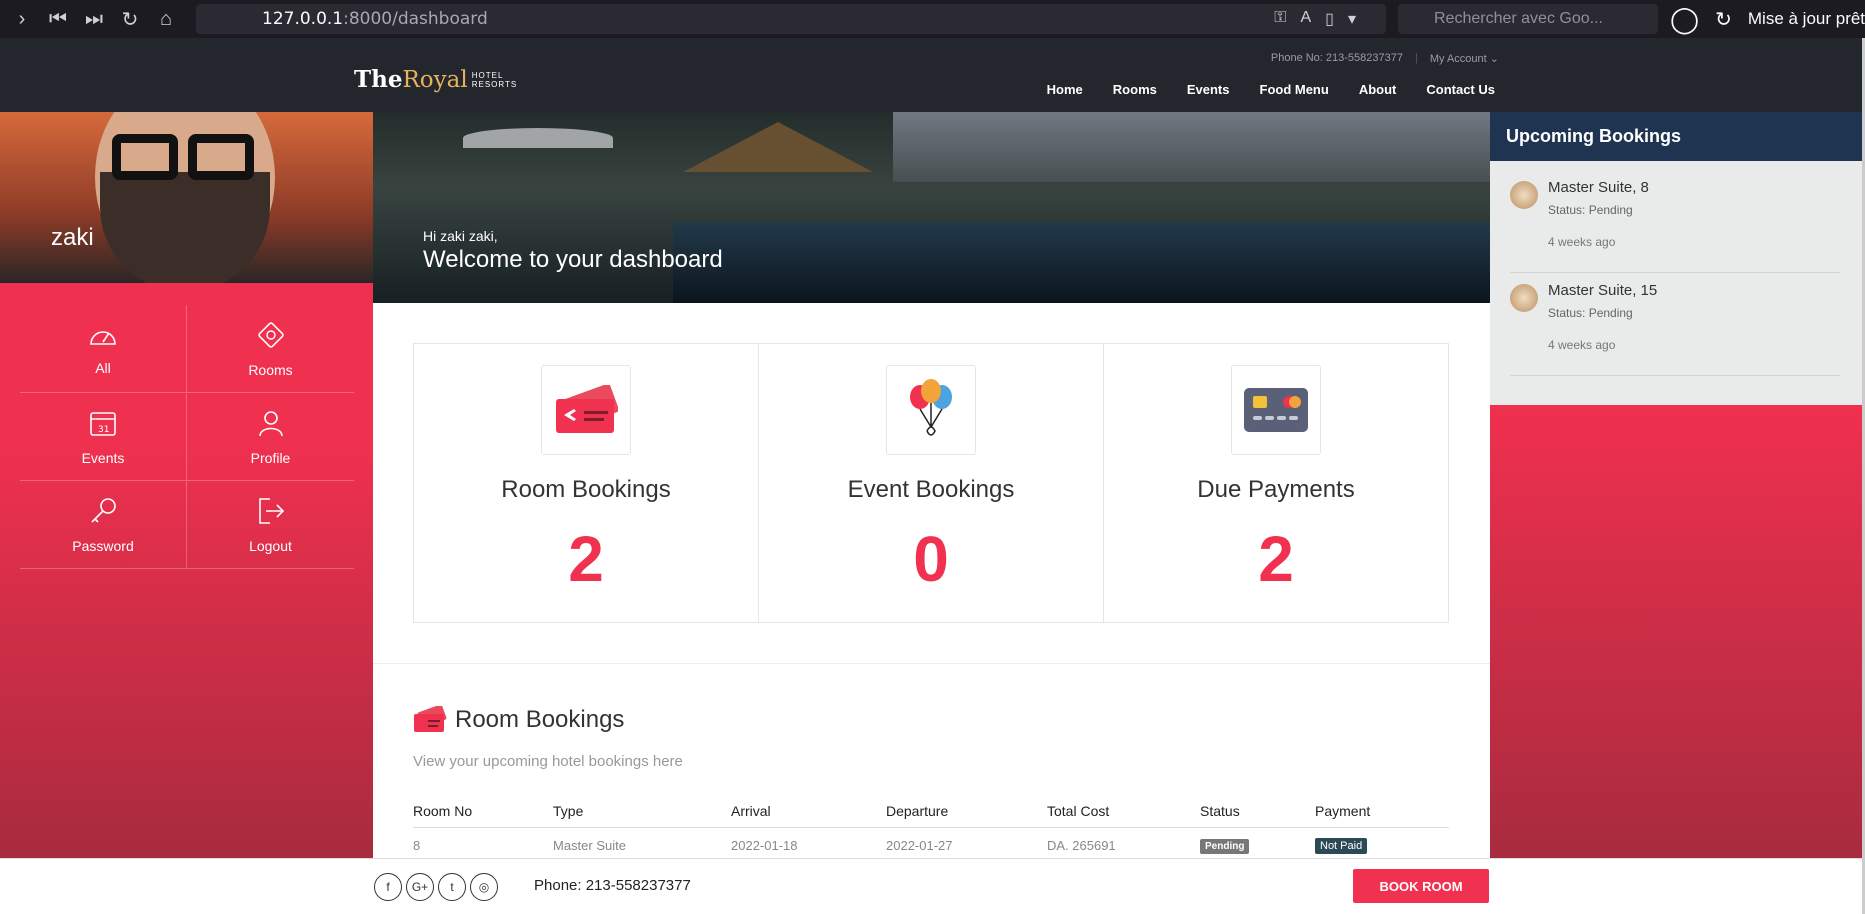 The width and height of the screenshot is (1865, 914). I want to click on sidebar-item-label: Password, so click(103, 545).